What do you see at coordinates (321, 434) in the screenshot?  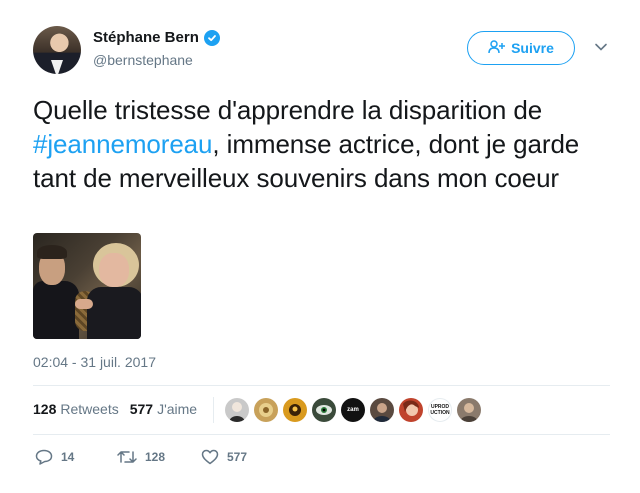 I see `divider-bottom` at bounding box center [321, 434].